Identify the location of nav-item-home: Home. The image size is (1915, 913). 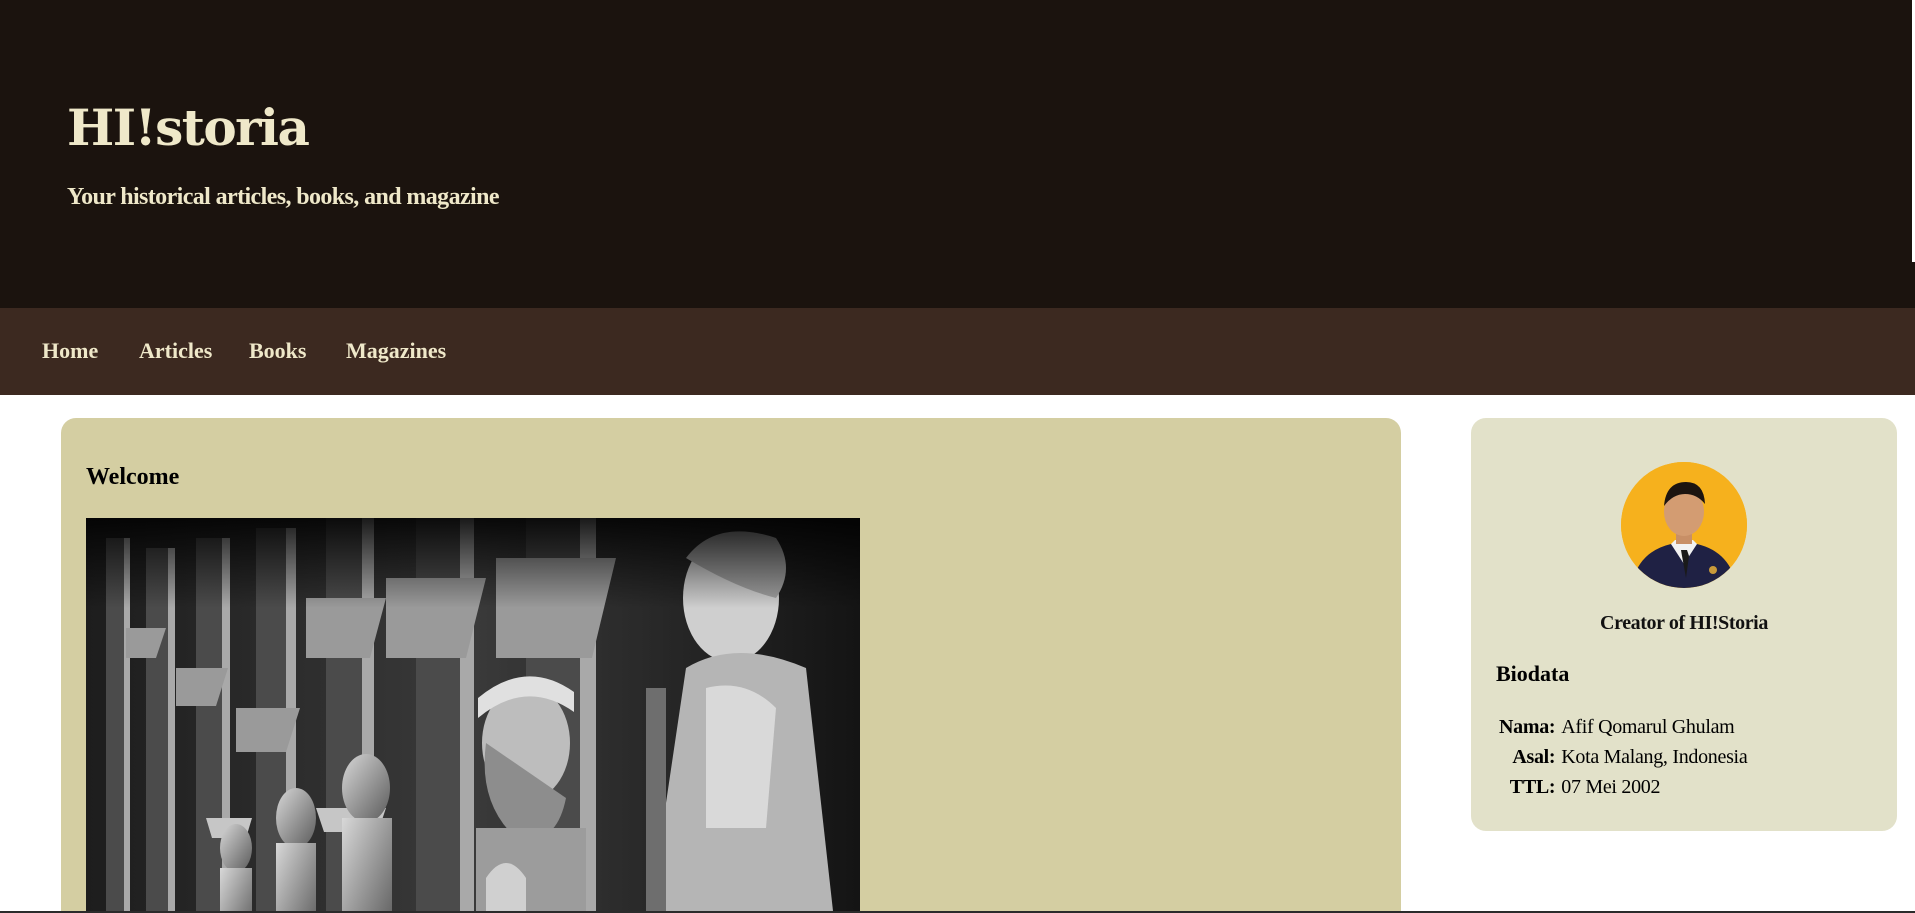
(70, 351).